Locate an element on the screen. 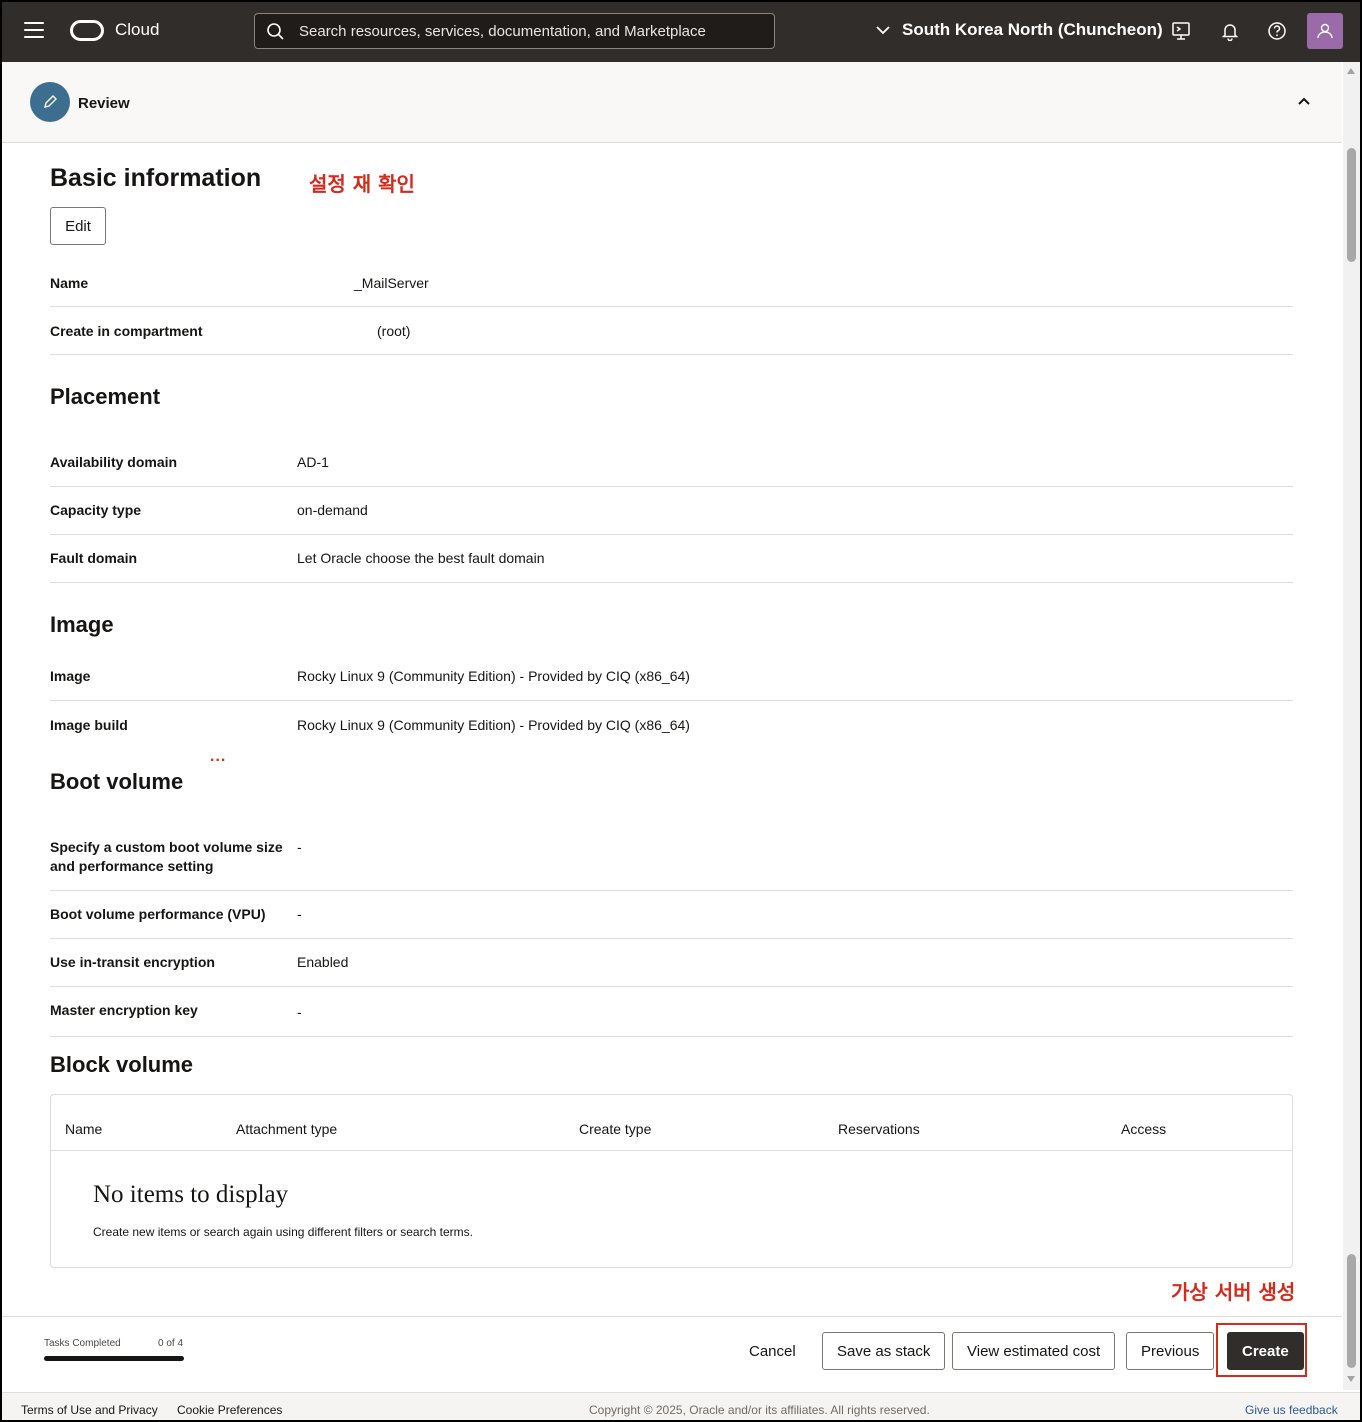 The width and height of the screenshot is (1362, 1422). scroll-thumb is located at coordinates (1351, 205).